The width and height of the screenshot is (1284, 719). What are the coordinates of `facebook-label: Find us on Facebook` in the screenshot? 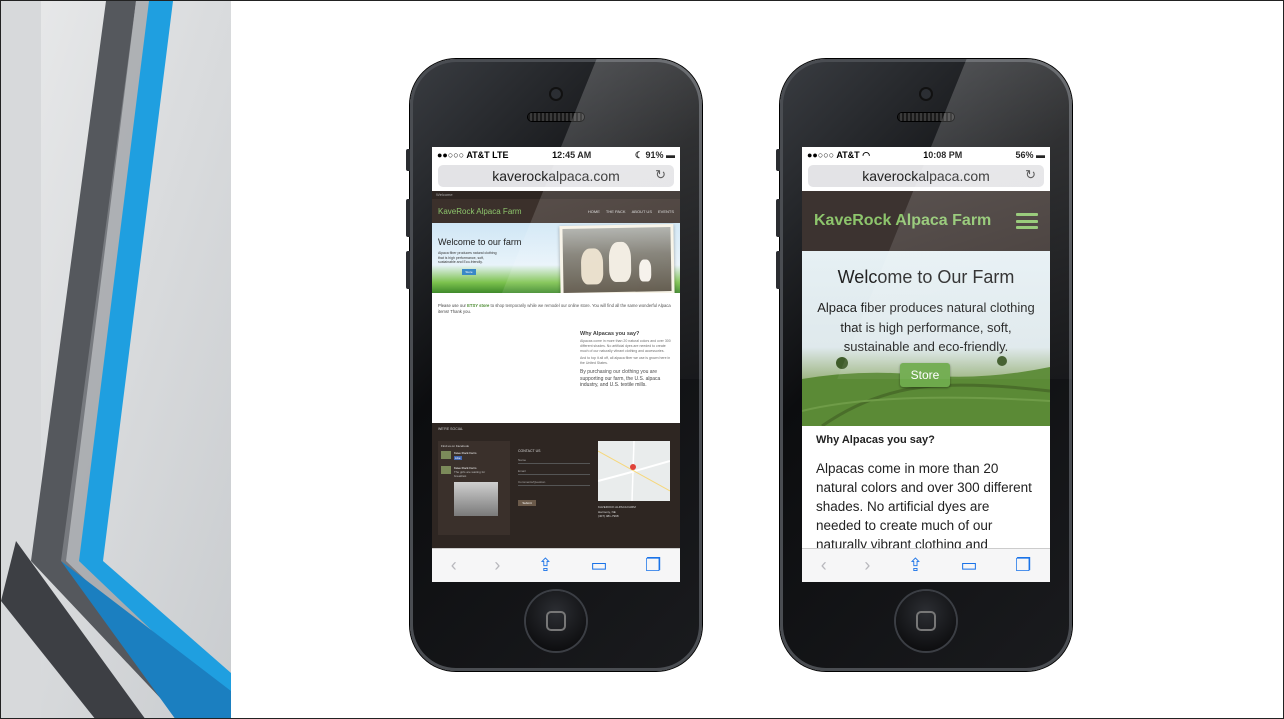 It's located at (455, 446).